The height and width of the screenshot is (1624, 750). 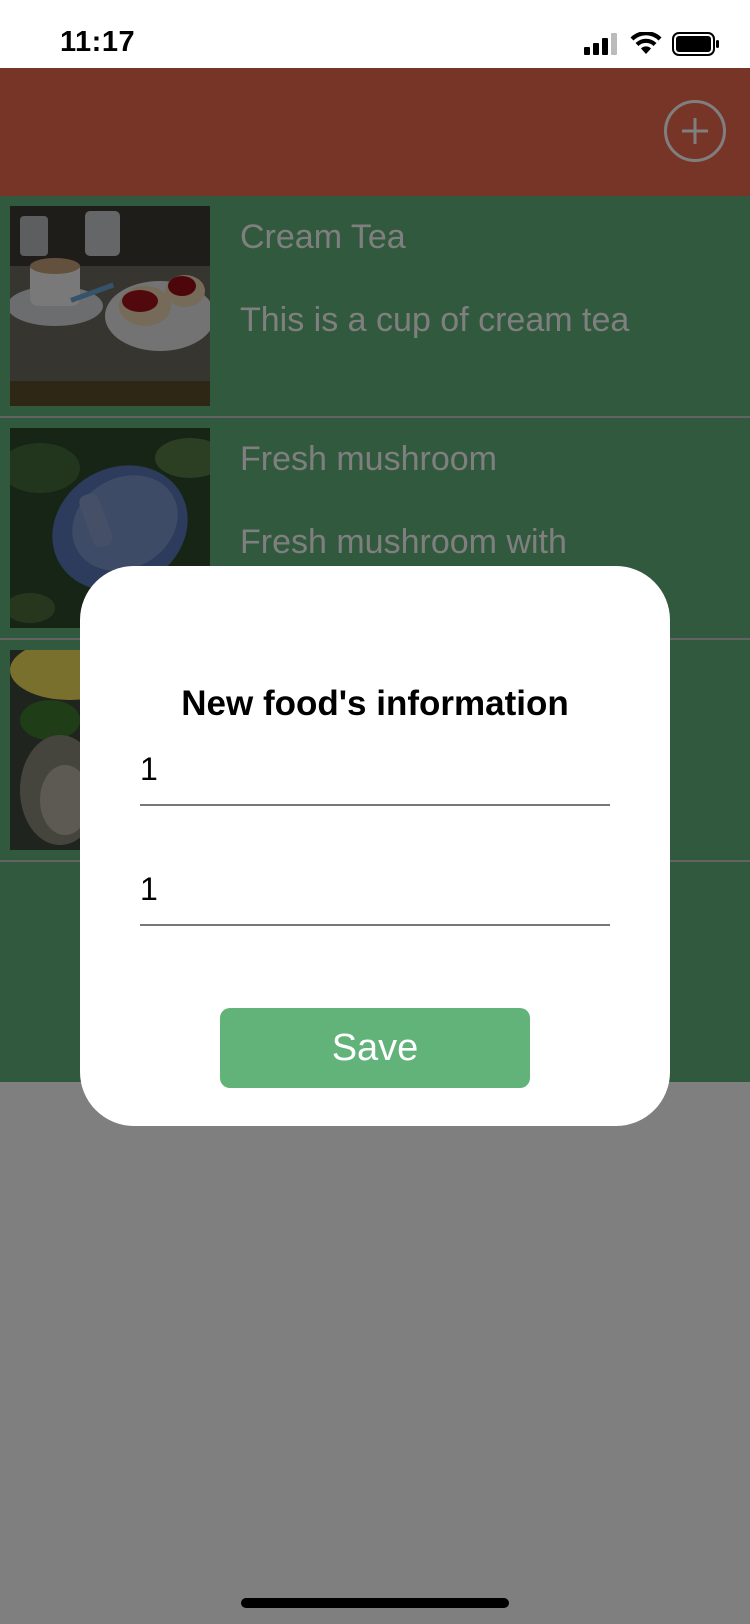 What do you see at coordinates (375, 1603) in the screenshot?
I see `home-indicator` at bounding box center [375, 1603].